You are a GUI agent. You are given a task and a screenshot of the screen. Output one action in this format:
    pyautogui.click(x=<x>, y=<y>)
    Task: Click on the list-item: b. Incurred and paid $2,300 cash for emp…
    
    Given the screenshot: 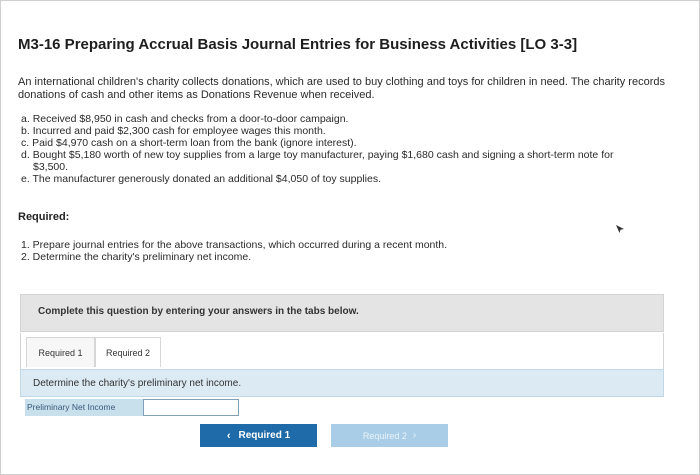 What is the action you would take?
    pyautogui.click(x=351, y=131)
    